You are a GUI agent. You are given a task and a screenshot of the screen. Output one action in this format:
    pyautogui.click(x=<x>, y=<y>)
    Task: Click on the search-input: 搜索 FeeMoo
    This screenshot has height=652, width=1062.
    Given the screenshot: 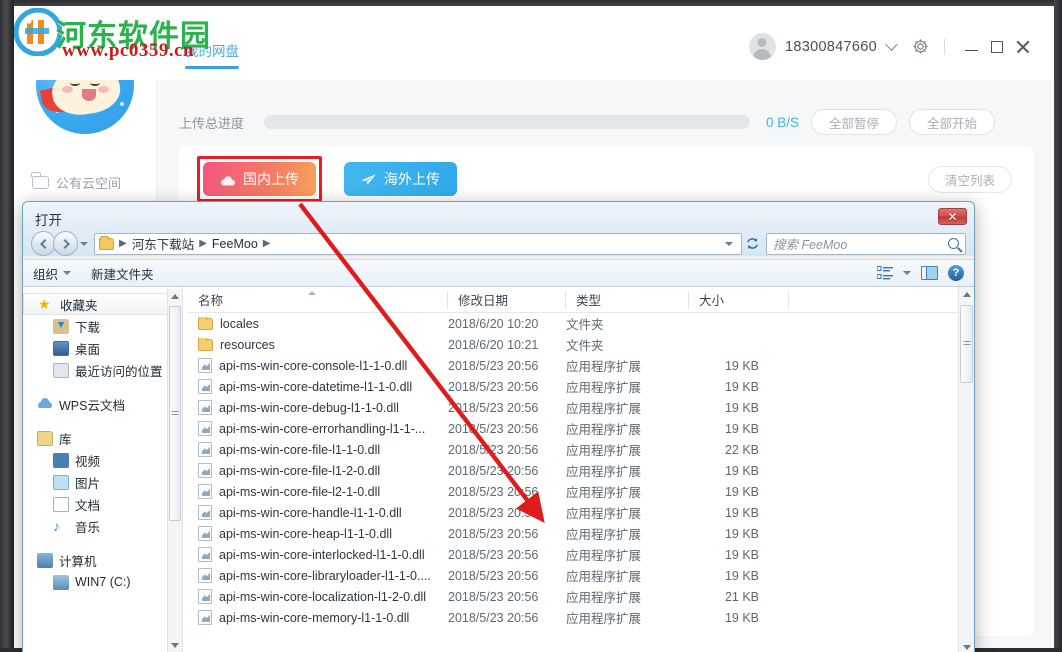 What is the action you would take?
    pyautogui.click(x=866, y=243)
    